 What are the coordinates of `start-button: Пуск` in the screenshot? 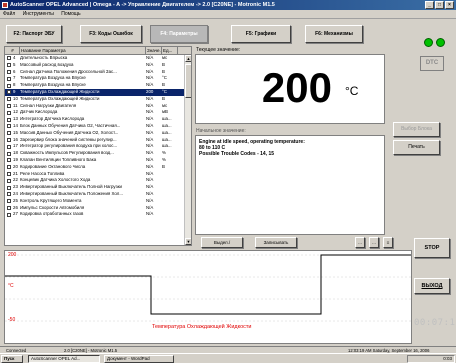 It's located at (12, 359).